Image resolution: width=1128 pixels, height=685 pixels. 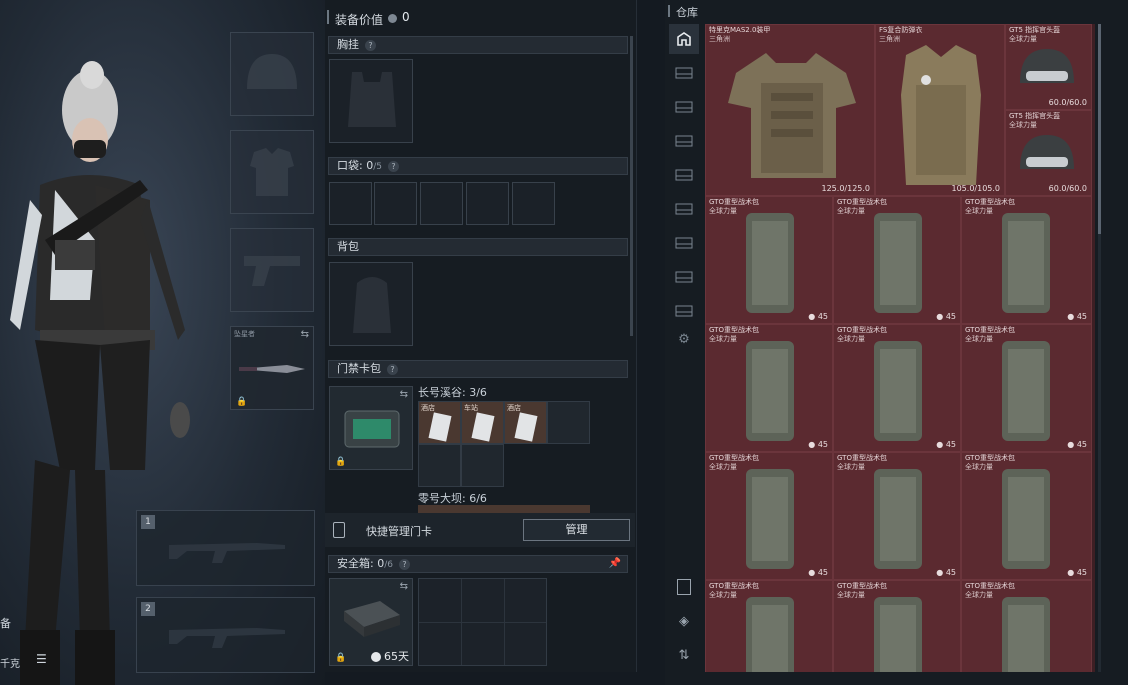 I want to click on manage-button-label: 管理, so click(x=576, y=529).